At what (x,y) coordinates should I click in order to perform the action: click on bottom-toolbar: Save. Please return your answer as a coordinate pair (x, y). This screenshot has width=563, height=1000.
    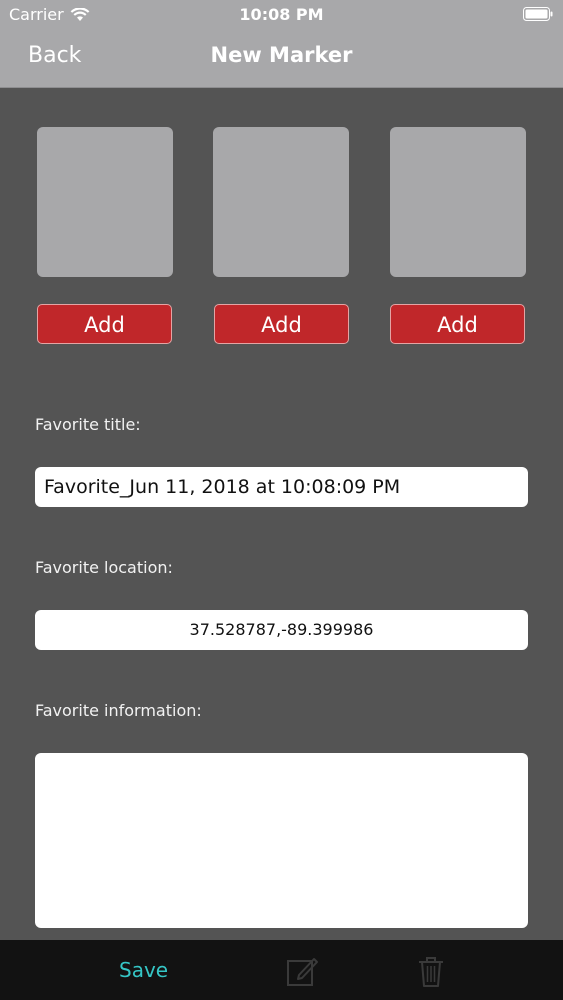
    Looking at the image, I should click on (281, 970).